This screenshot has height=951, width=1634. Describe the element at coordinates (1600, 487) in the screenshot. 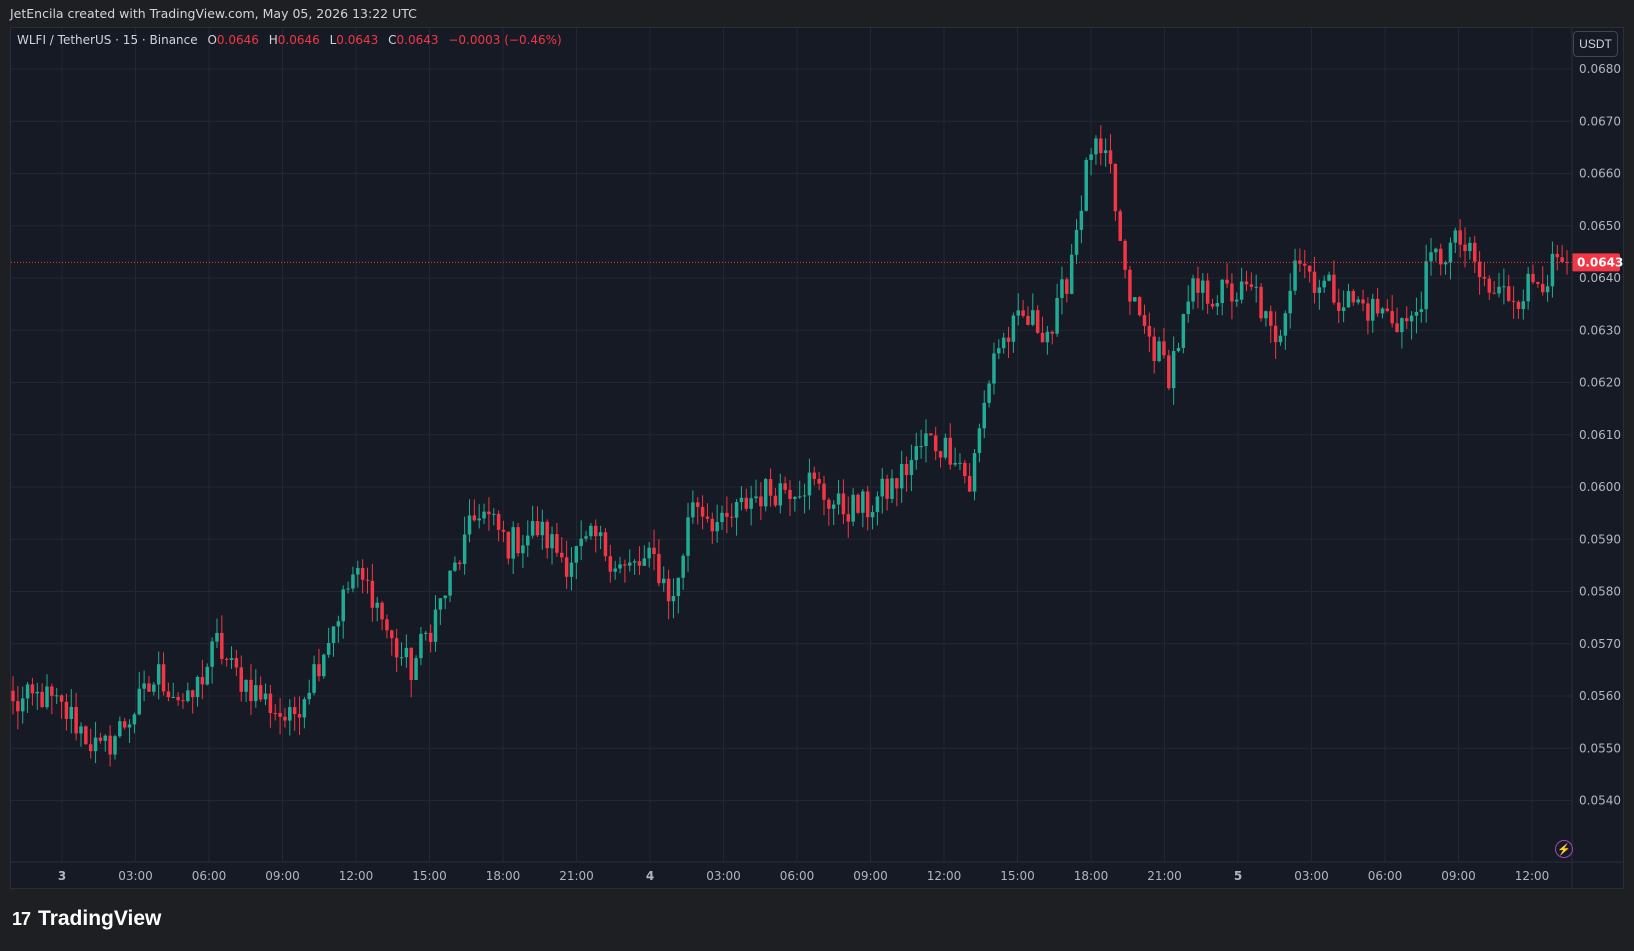

I see `y-tick-label: 0.0600` at that location.